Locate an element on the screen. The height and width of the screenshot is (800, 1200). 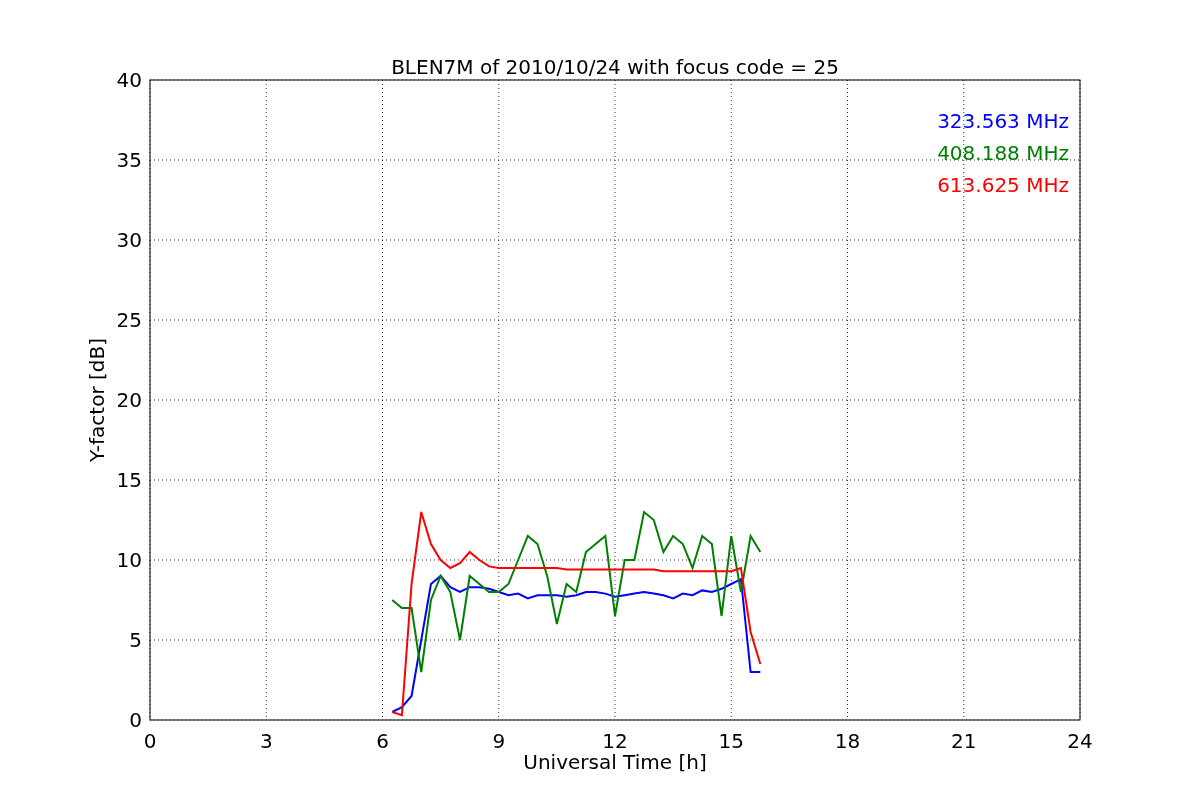
x-tick-label: 9 is located at coordinates (499, 741).